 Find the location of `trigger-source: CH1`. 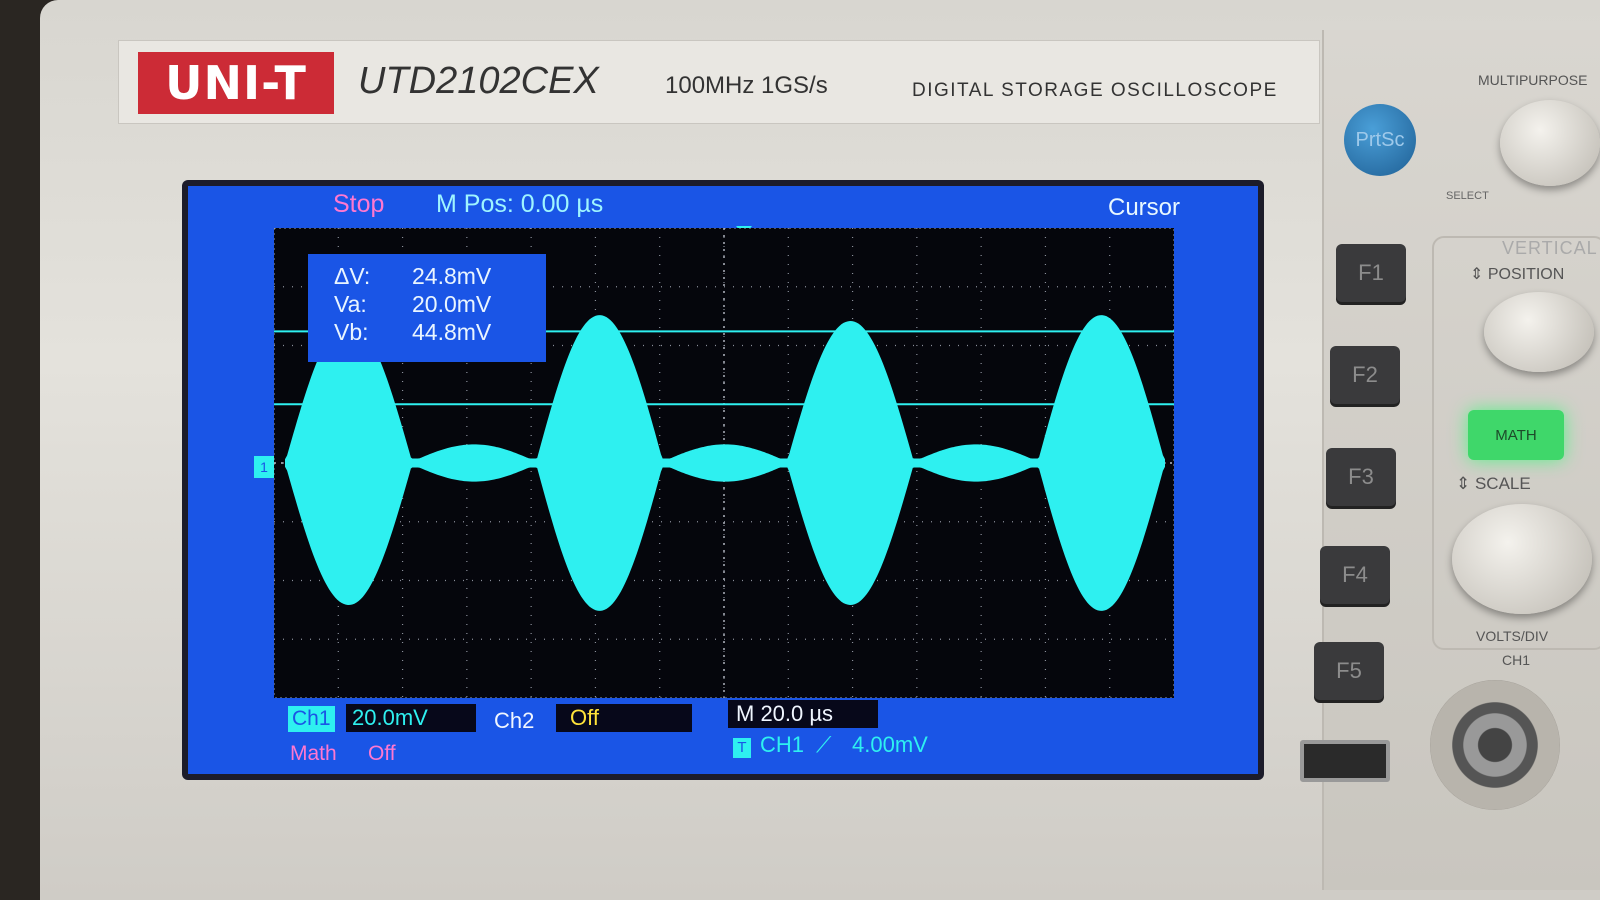

trigger-source: CH1 is located at coordinates (782, 744).